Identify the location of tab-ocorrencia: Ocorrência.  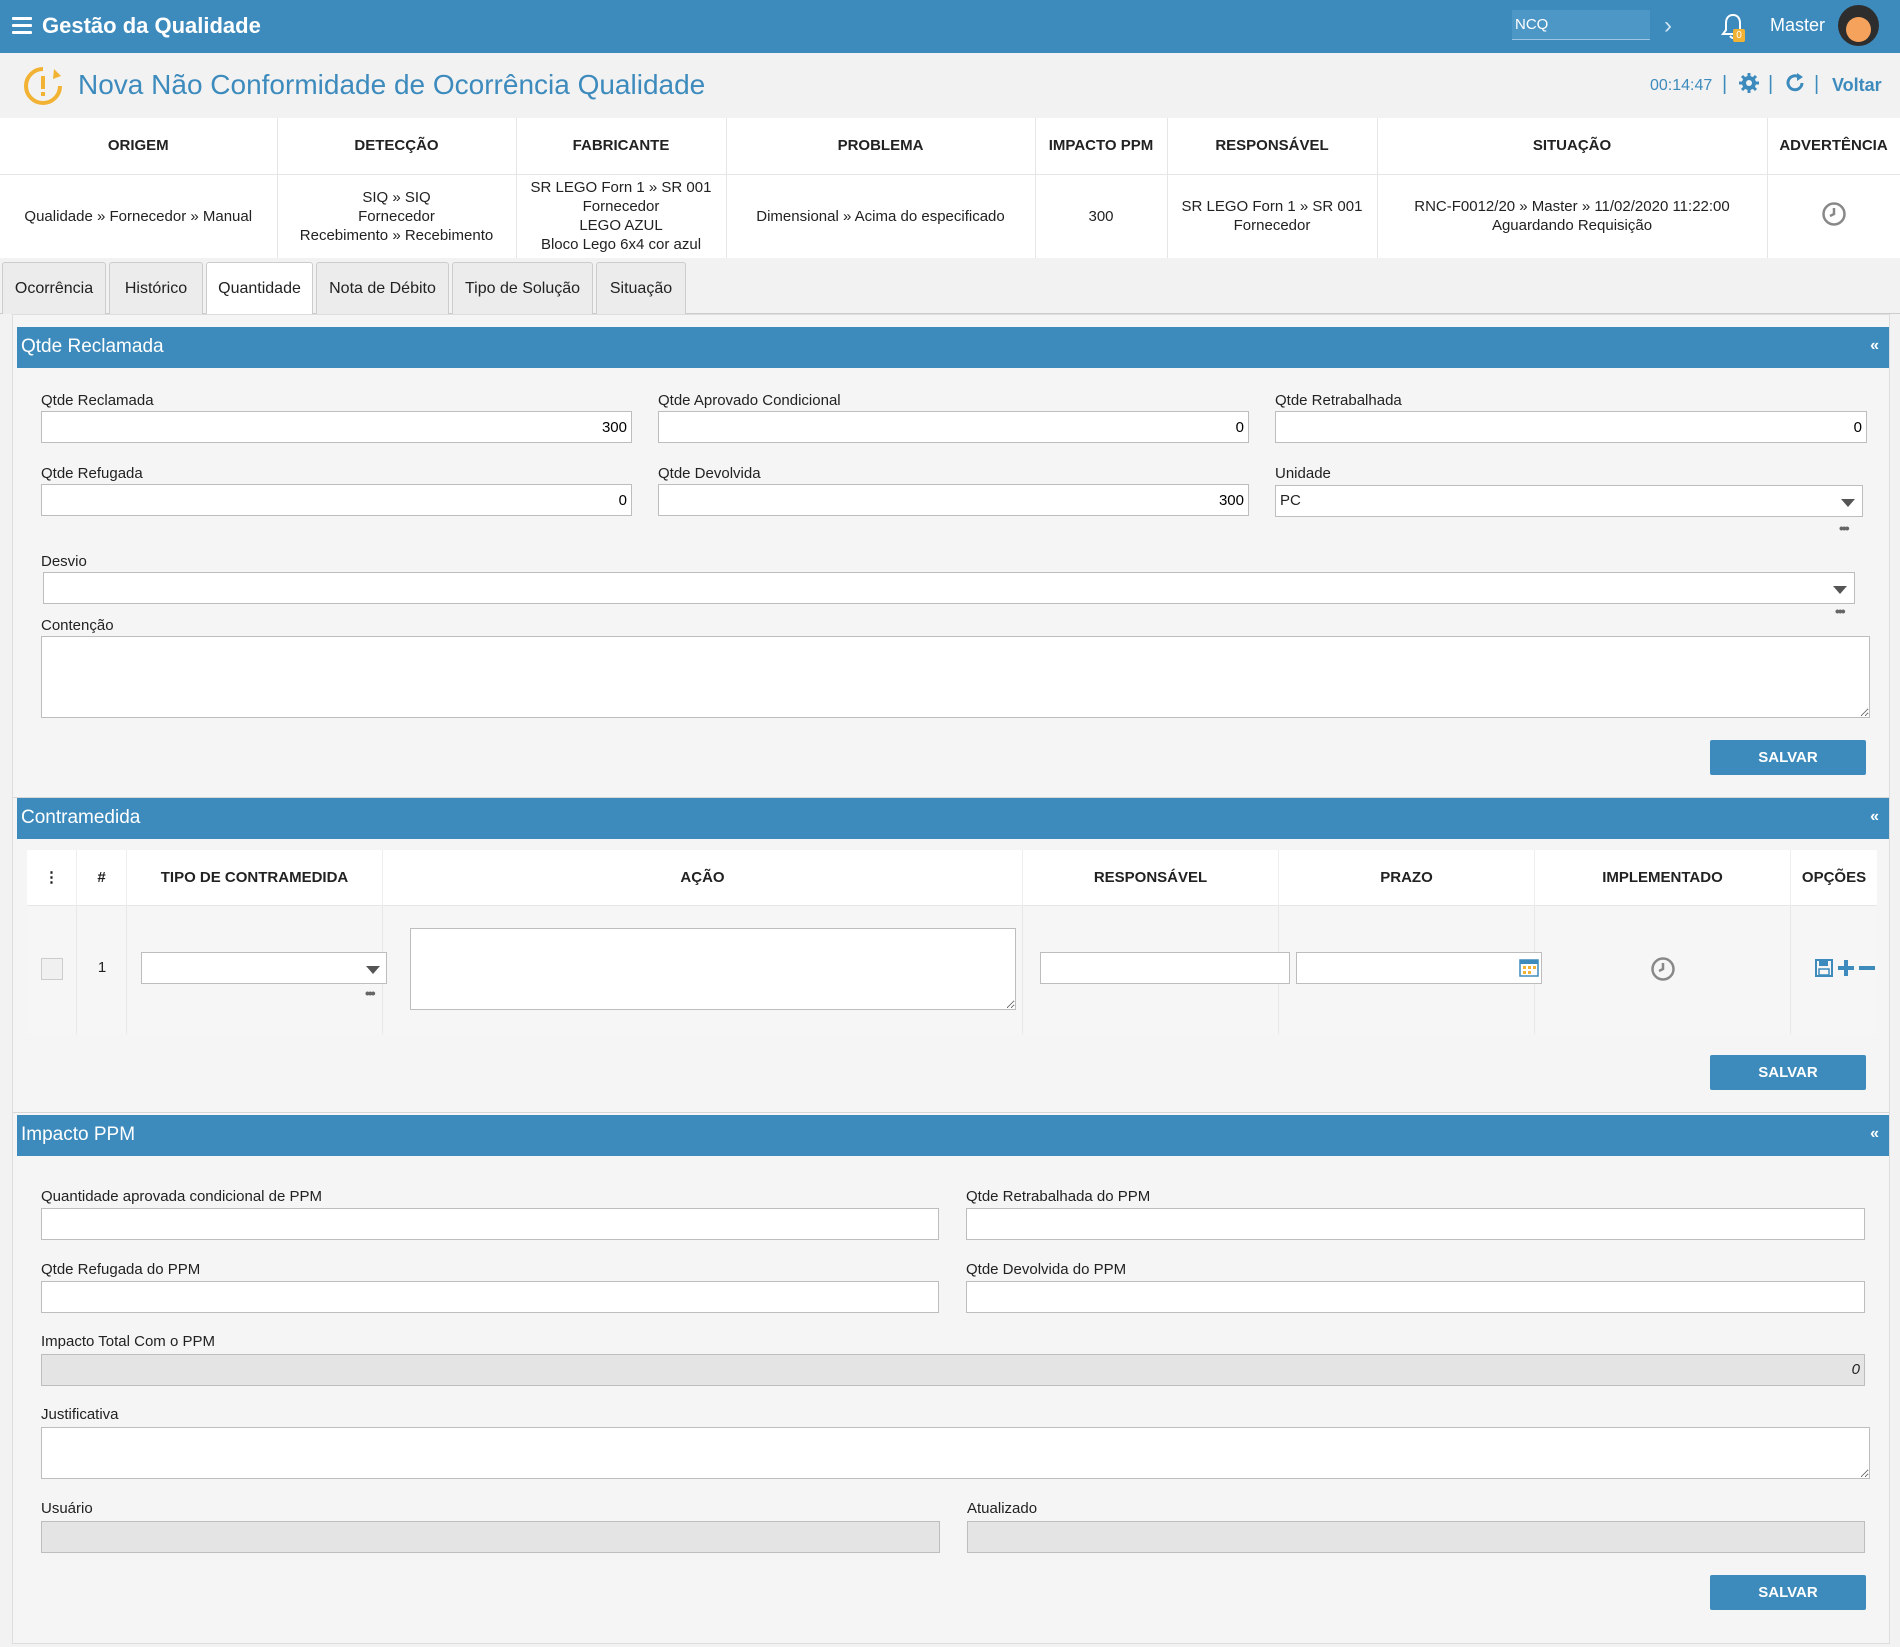
(54, 288).